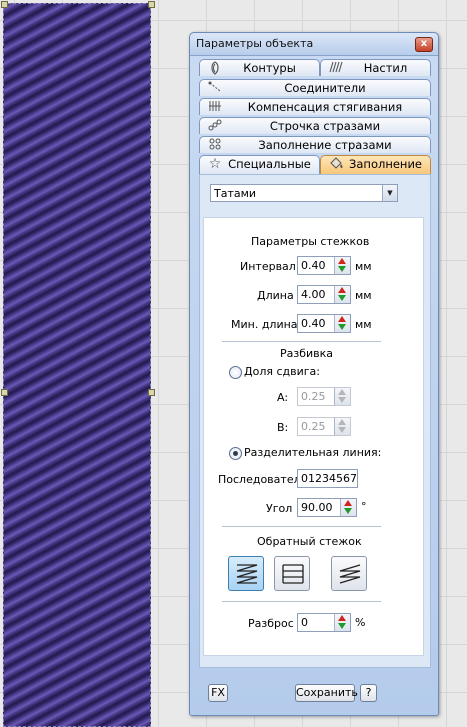 The image size is (467, 727). Describe the element at coordinates (264, 324) in the screenshot. I see `min-length-label: Мин. длина` at that location.